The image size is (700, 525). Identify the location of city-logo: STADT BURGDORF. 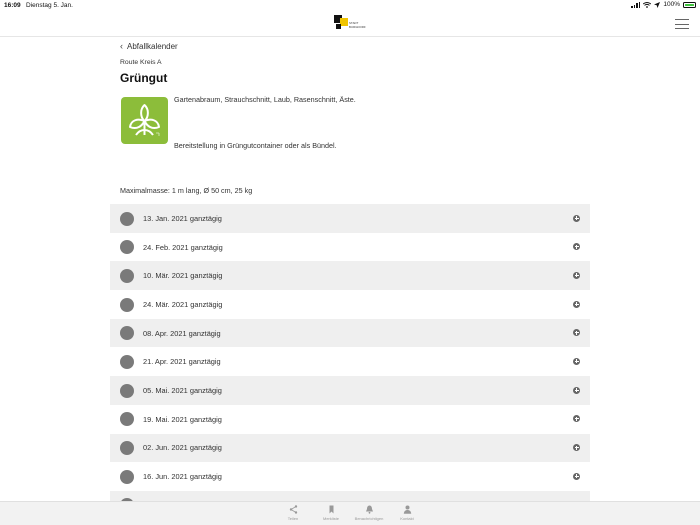
(352, 24).